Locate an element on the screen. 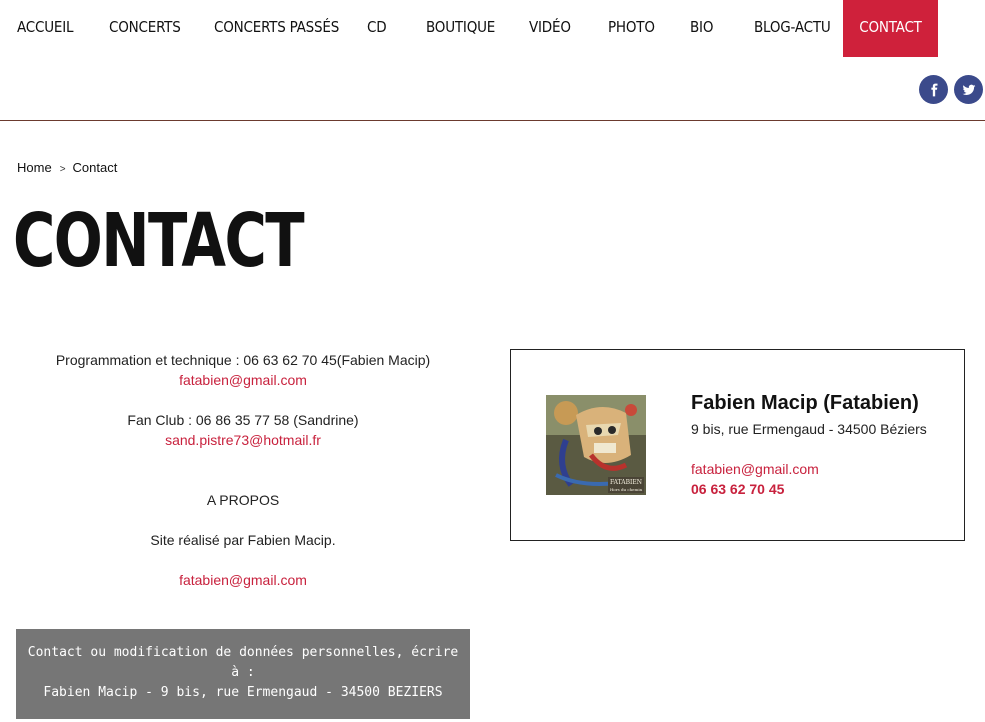 This screenshot has width=985, height=722. notice-line-2: à : is located at coordinates (243, 672).